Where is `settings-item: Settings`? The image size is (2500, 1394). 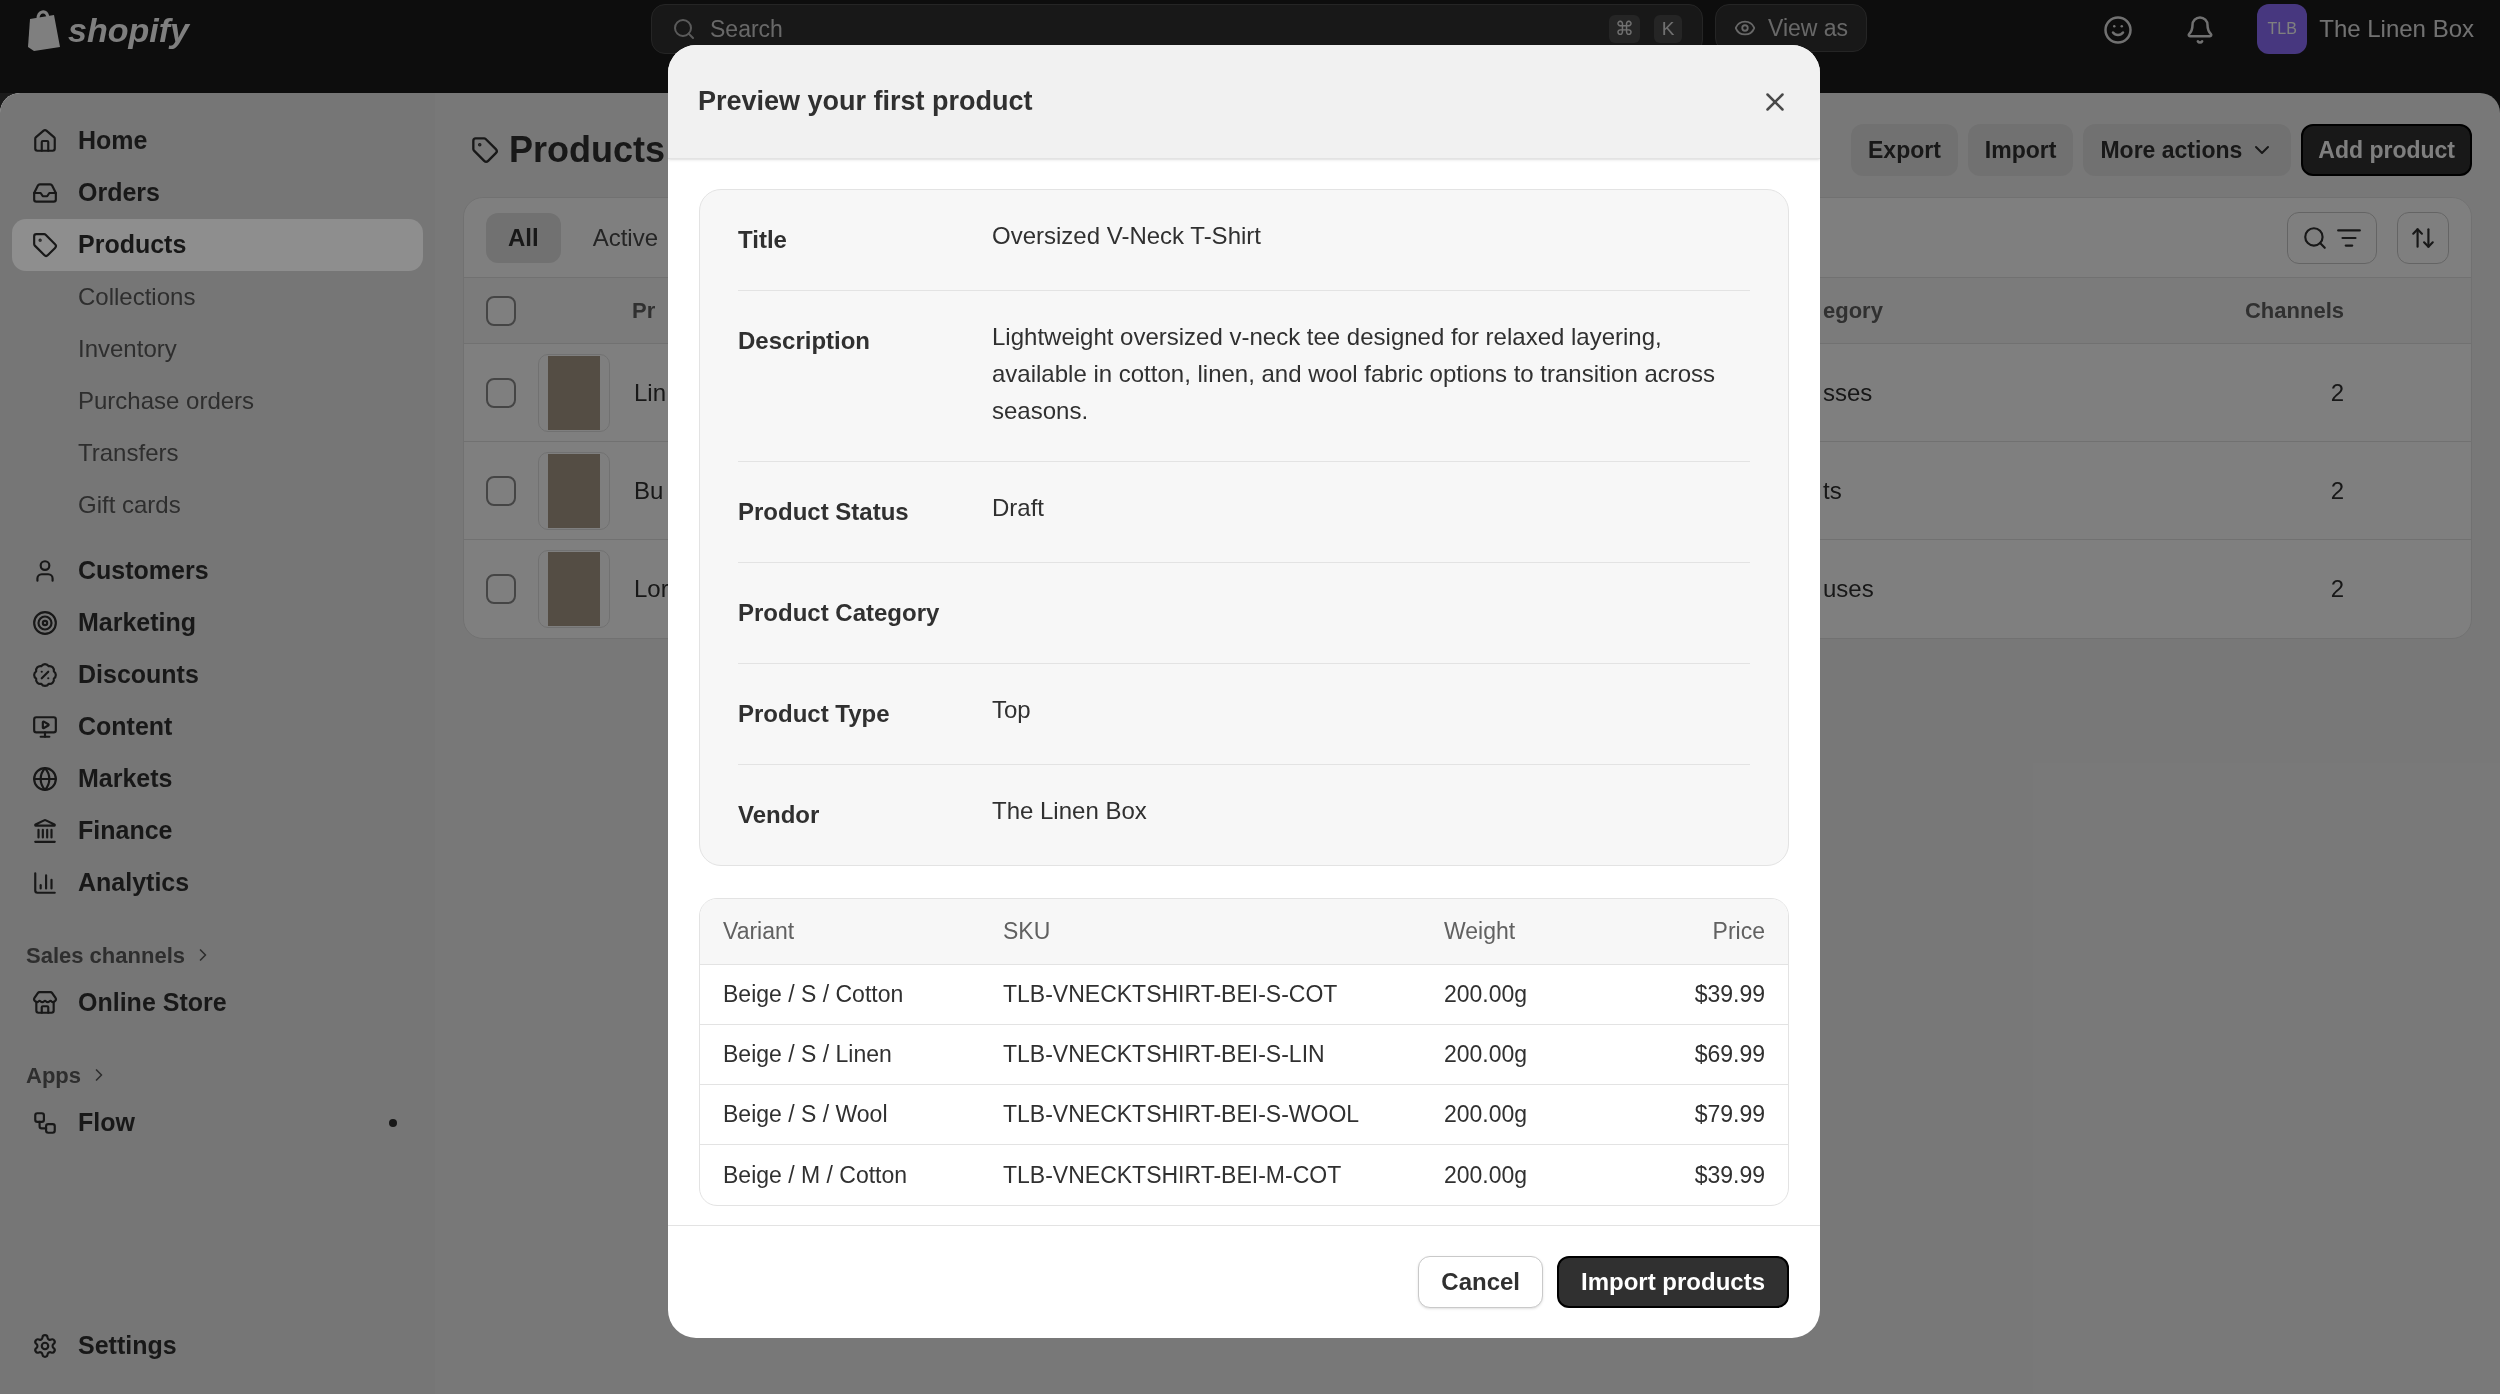
settings-item: Settings is located at coordinates (217, 1346).